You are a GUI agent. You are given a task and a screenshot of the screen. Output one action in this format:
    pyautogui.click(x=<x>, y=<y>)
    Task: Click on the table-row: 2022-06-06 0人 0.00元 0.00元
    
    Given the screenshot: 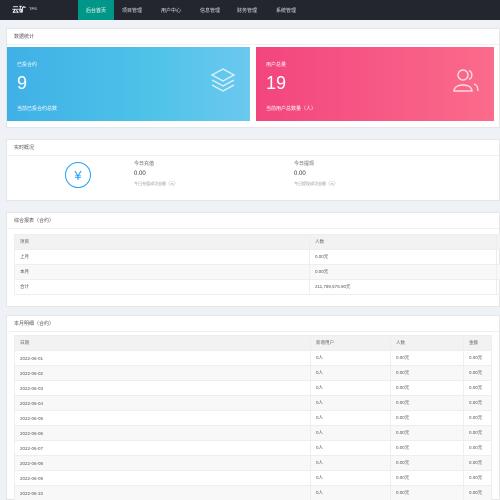 What is the action you would take?
    pyautogui.click(x=253, y=433)
    